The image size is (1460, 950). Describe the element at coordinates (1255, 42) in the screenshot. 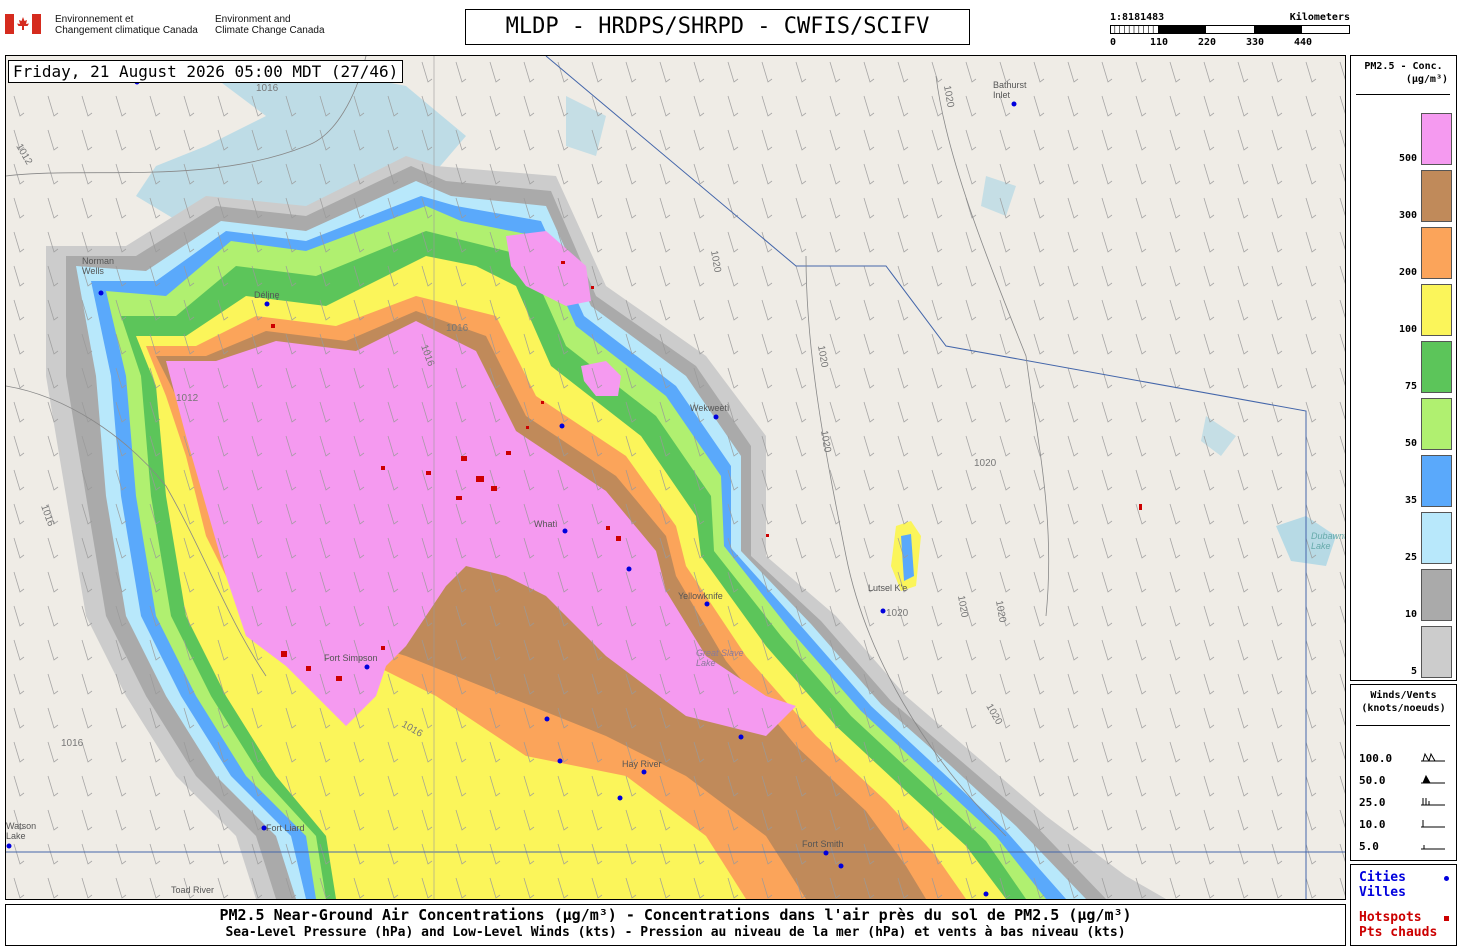

I see `scale-tick: 330` at that location.